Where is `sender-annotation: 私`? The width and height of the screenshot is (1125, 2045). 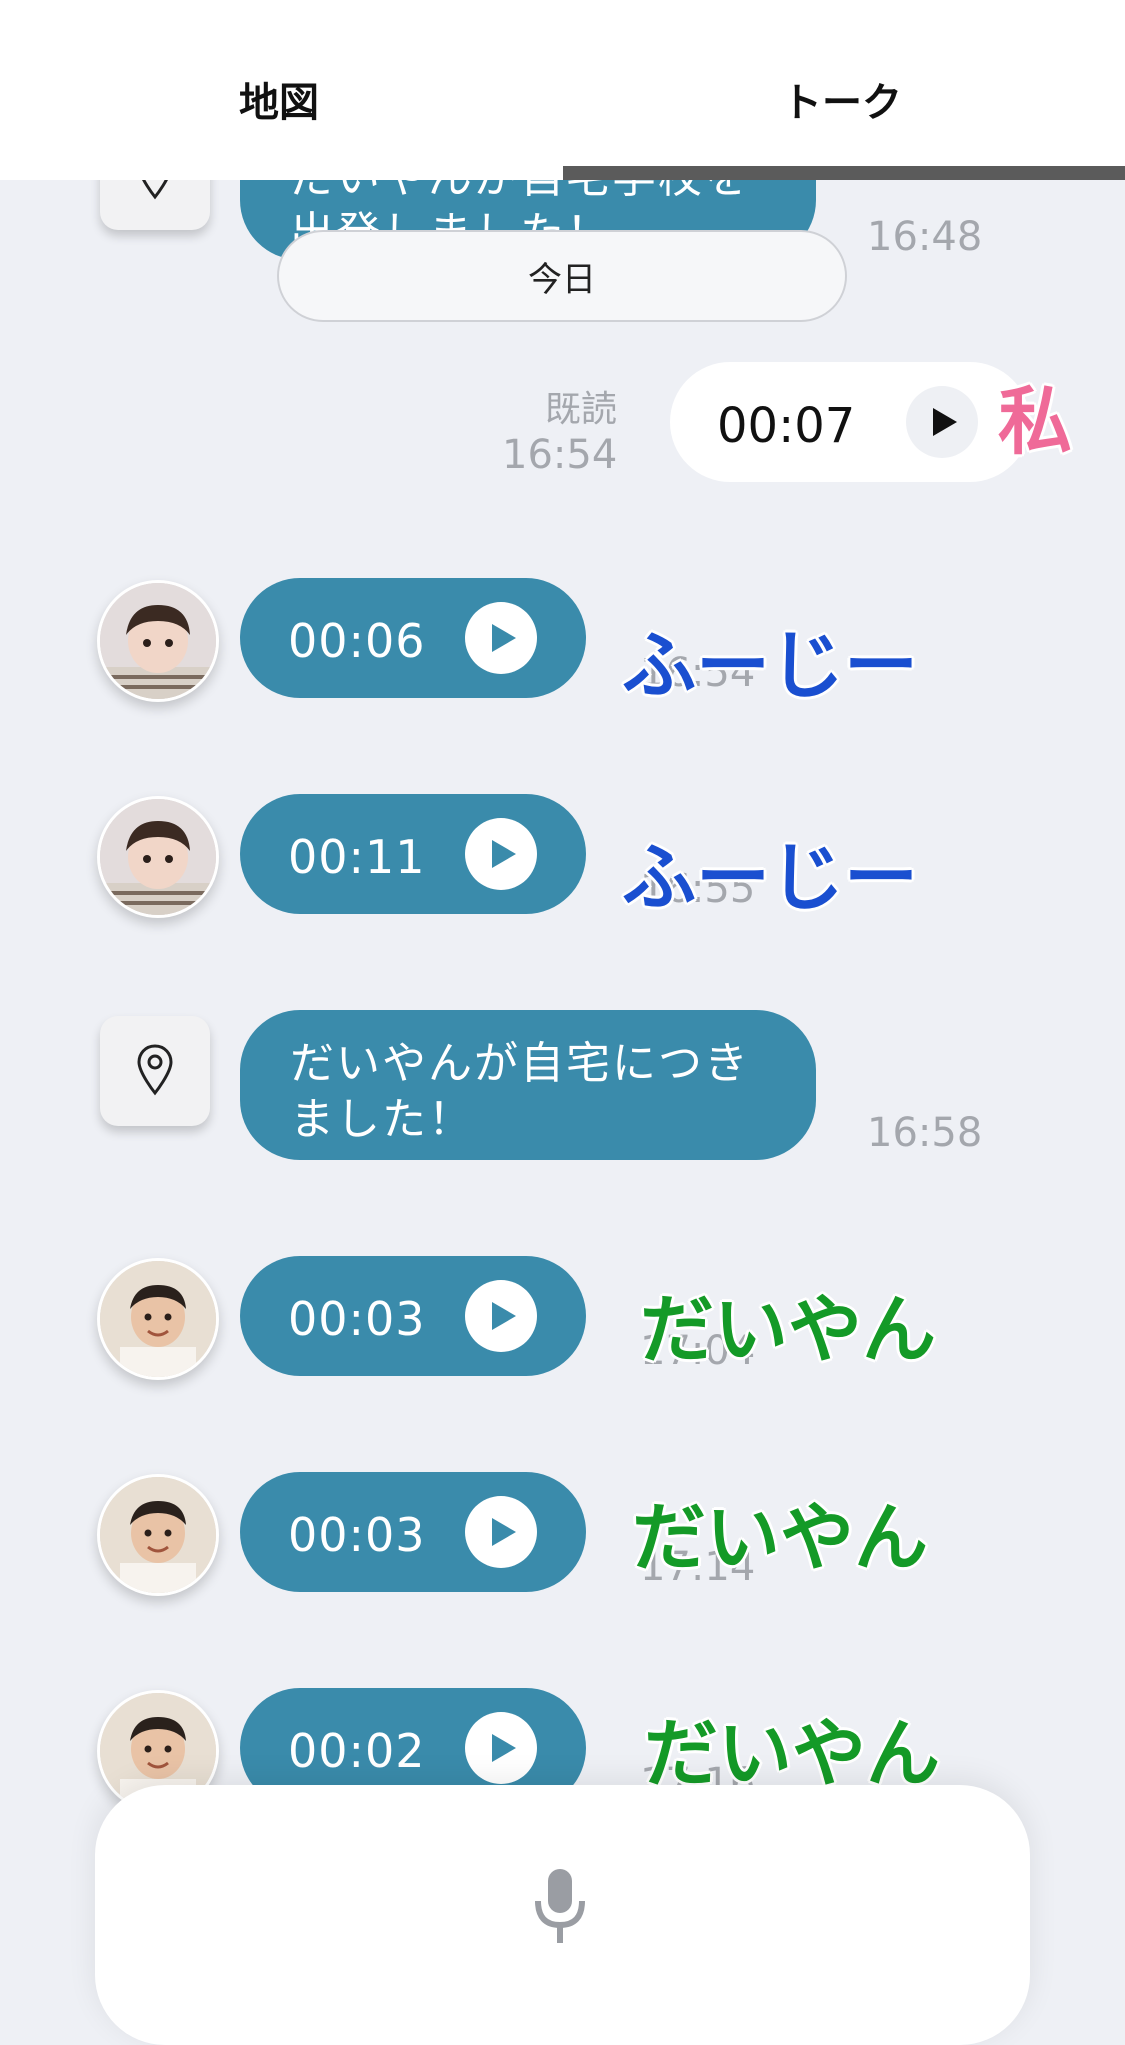 sender-annotation: 私 is located at coordinates (1035, 422).